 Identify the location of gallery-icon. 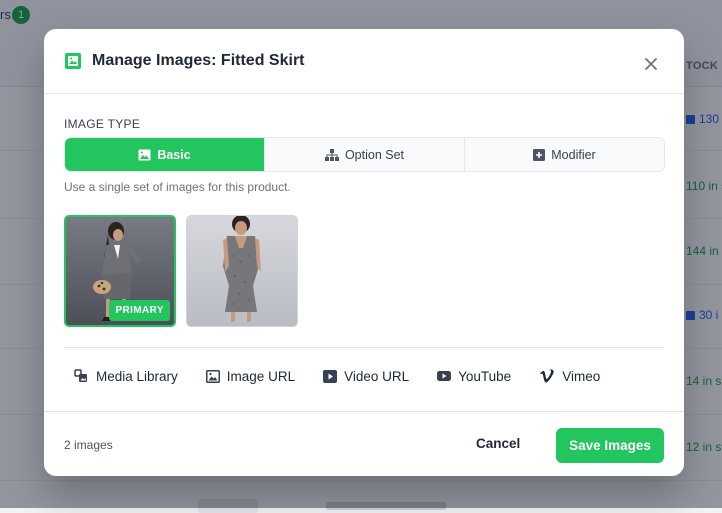
(73, 61).